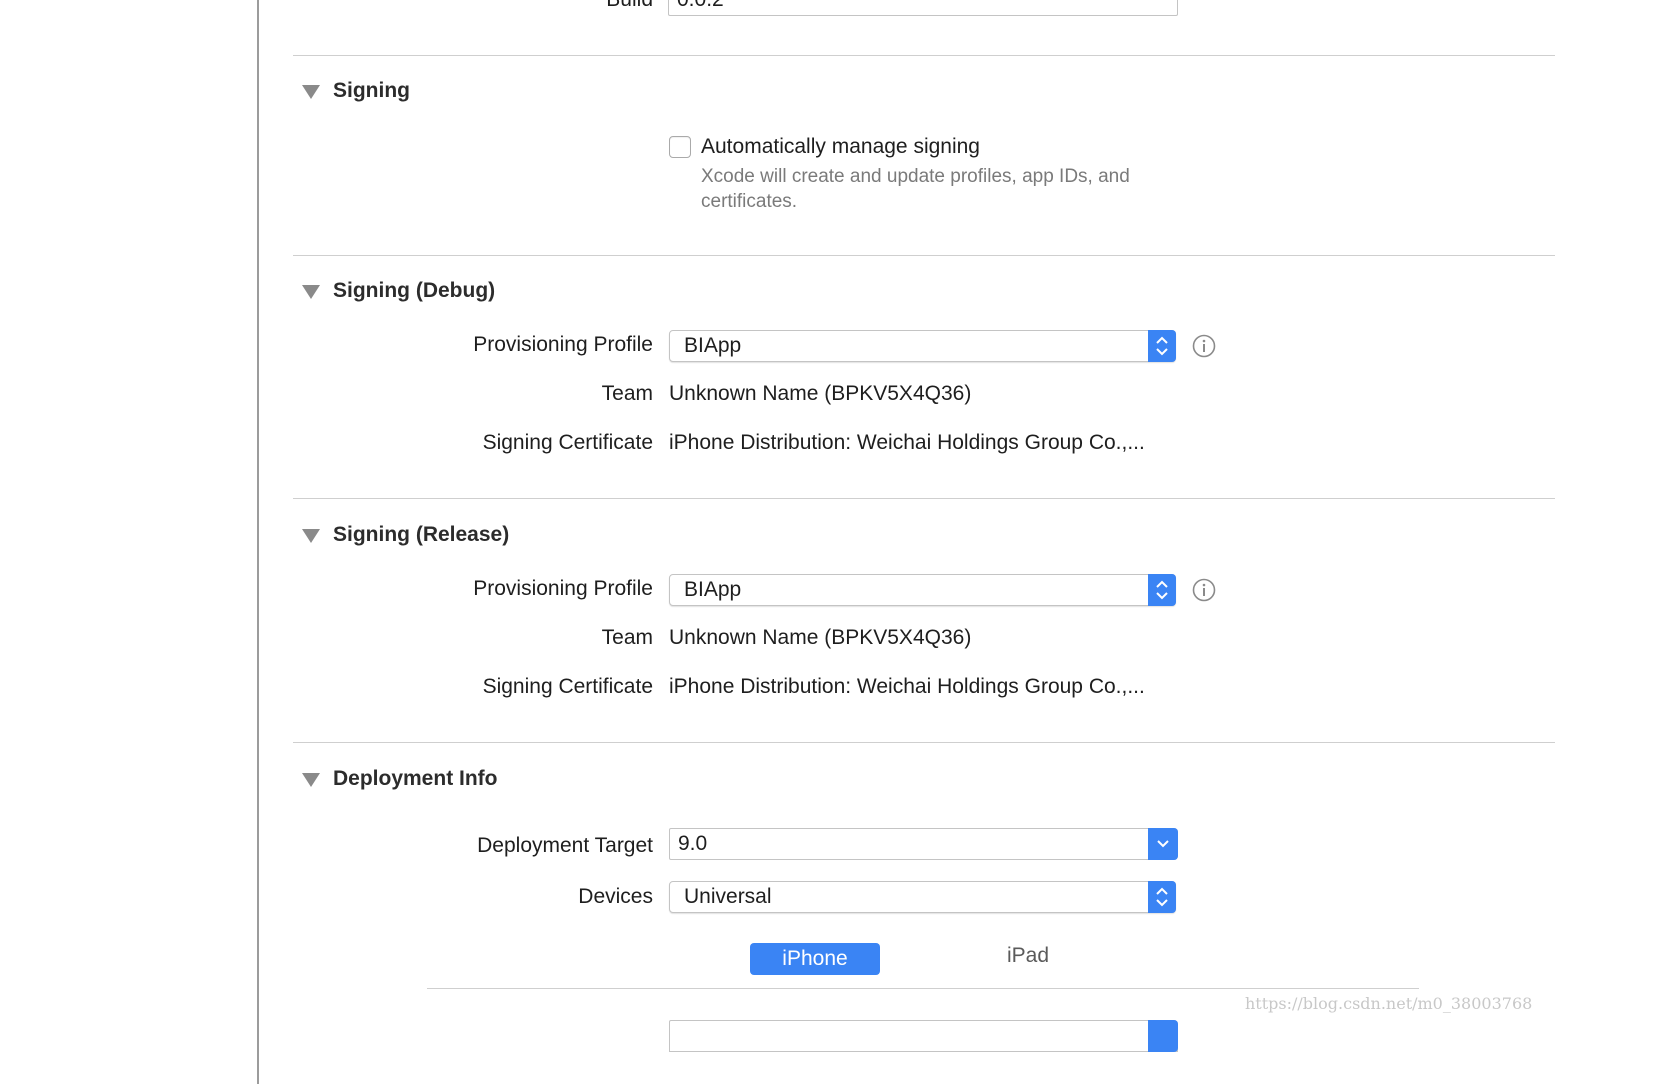 Image resolution: width=1660 pixels, height=1084 pixels. Describe the element at coordinates (922, 897) in the screenshot. I see `devices-popup: Universal` at that location.